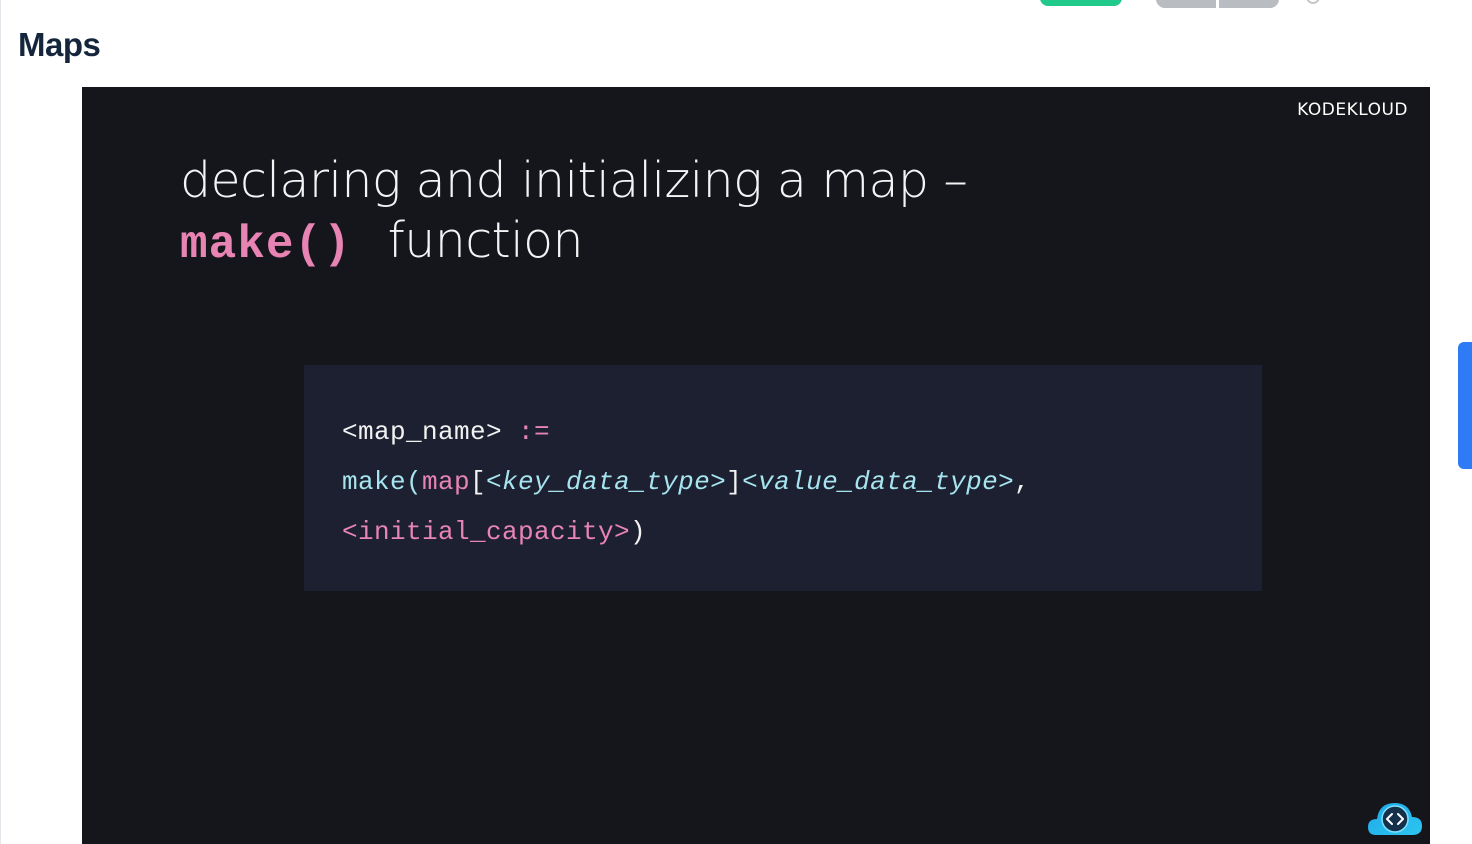  What do you see at coordinates (1022, 482) in the screenshot?
I see `code-comma: ,` at bounding box center [1022, 482].